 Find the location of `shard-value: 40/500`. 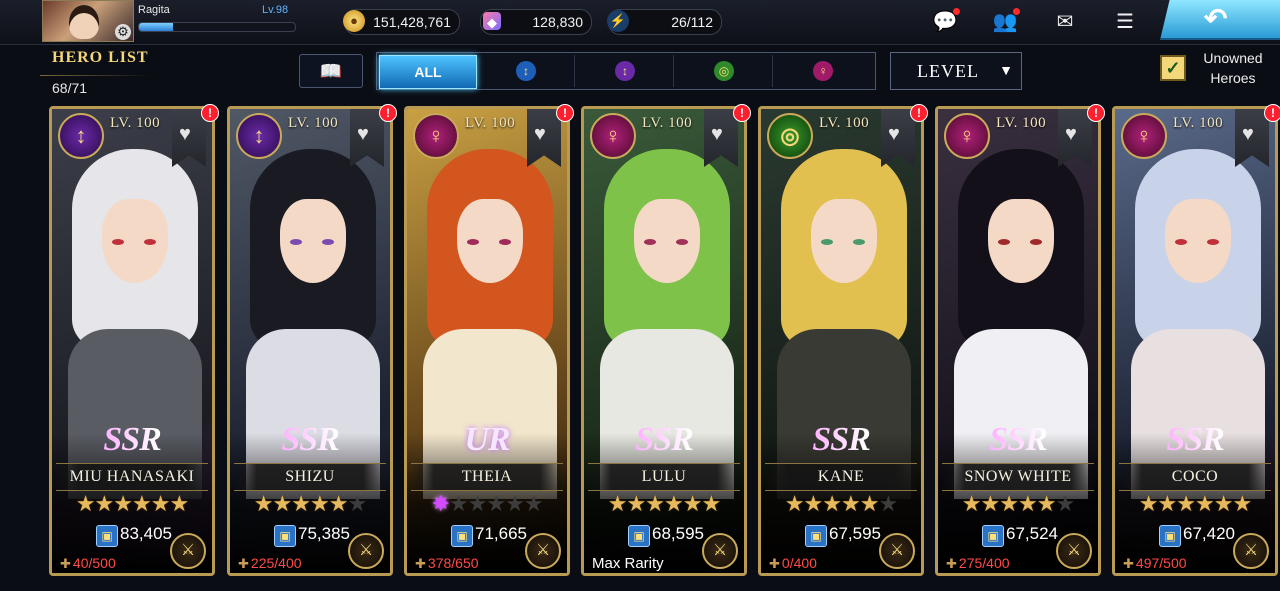

shard-value: 40/500 is located at coordinates (94, 563).